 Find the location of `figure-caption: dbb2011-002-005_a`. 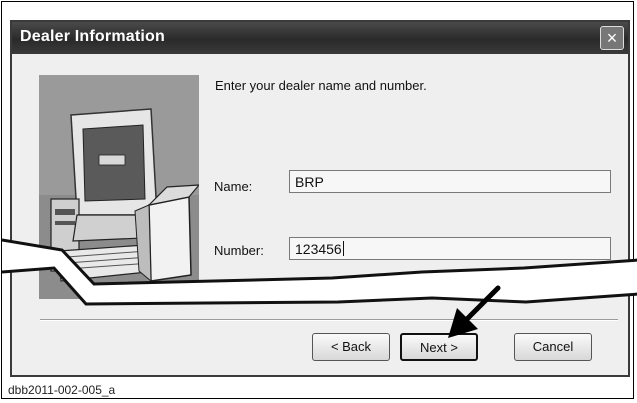

figure-caption: dbb2011-002-005_a is located at coordinates (62, 390).